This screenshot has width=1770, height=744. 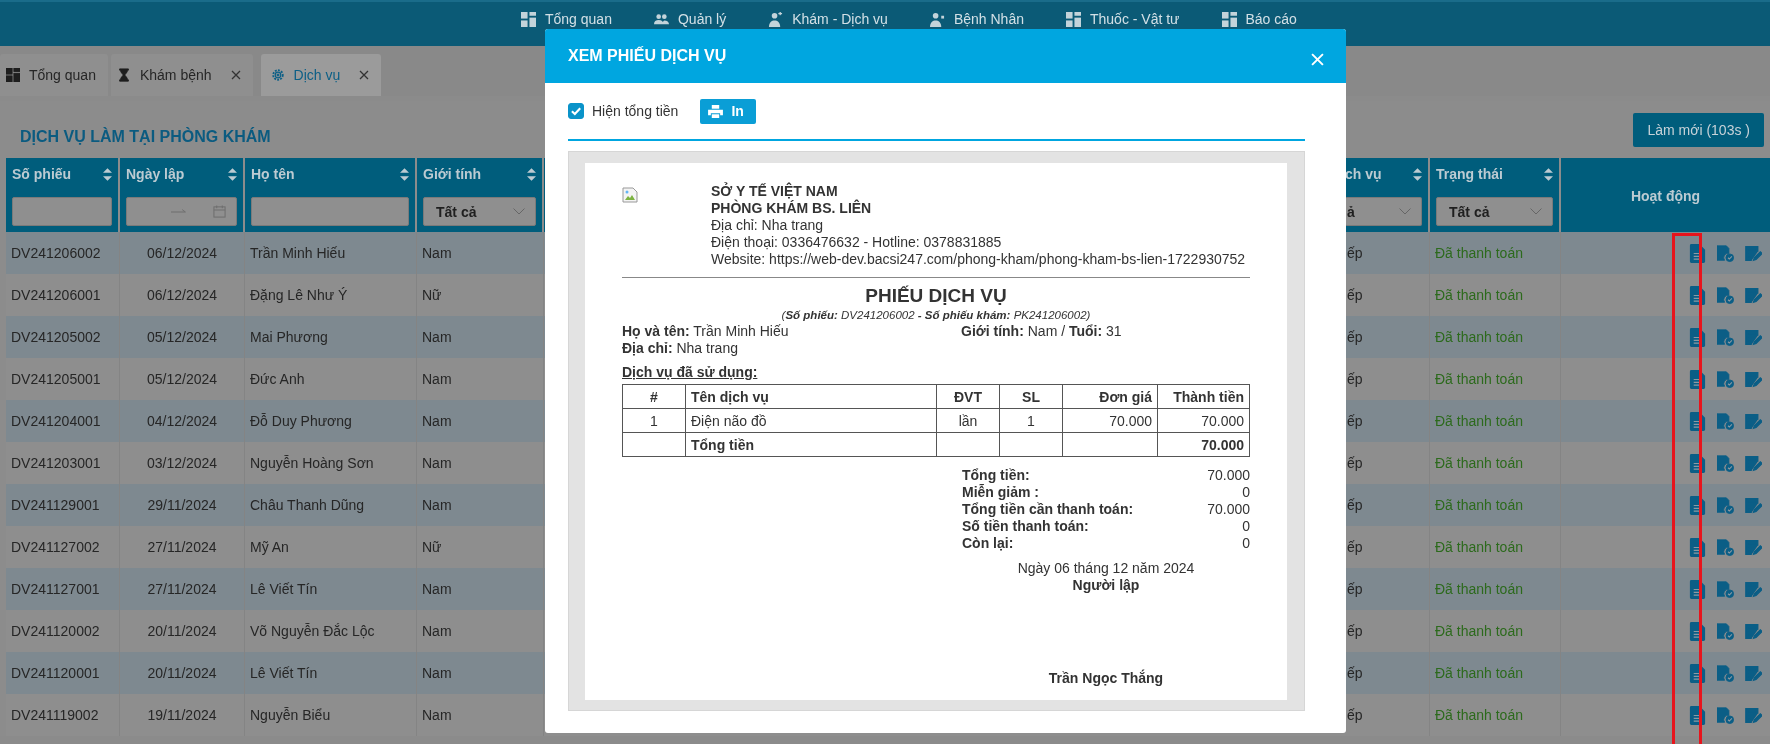 What do you see at coordinates (55, 589) in the screenshot?
I see `table-cell: DV241127001` at bounding box center [55, 589].